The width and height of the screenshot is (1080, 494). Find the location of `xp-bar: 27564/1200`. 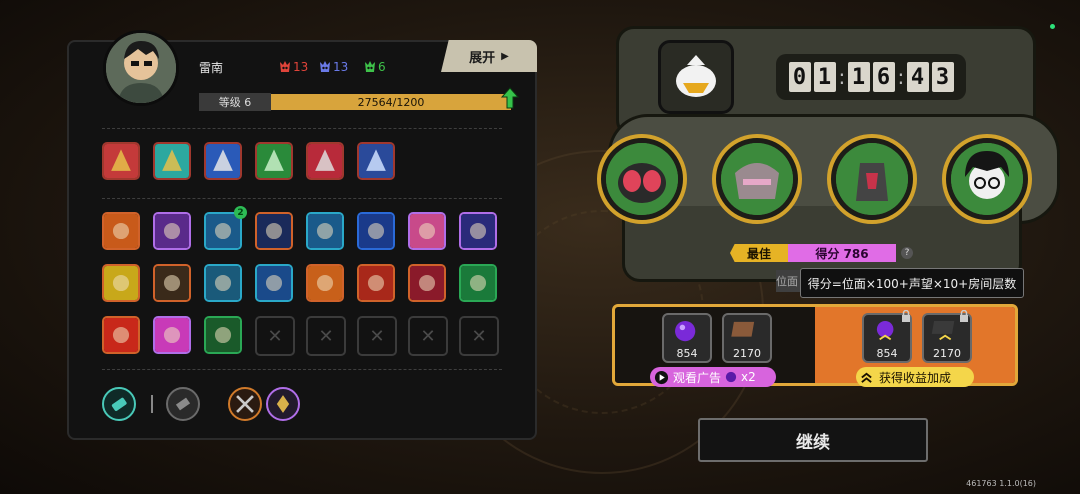

xp-bar: 27564/1200 is located at coordinates (391, 102).